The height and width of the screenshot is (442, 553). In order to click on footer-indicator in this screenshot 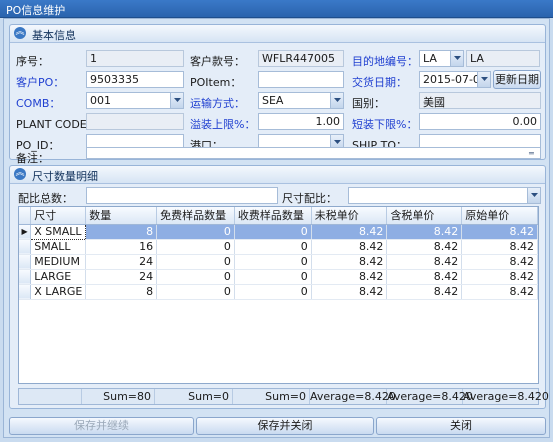, I will do `click(50, 396)`.